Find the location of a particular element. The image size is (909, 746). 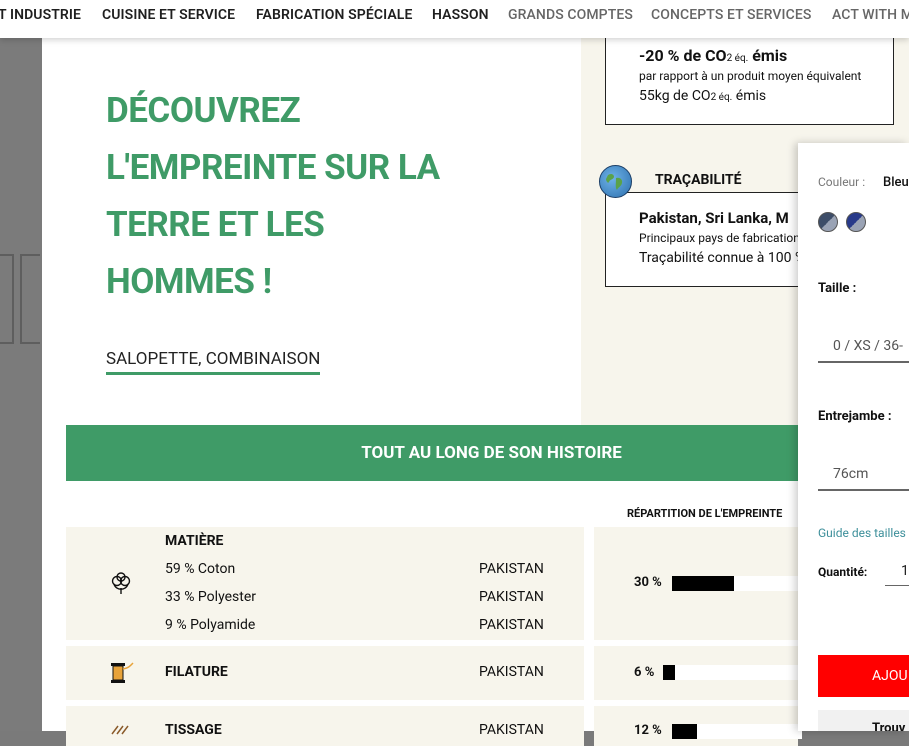

material-line: 59 % Coton is located at coordinates (200, 569).